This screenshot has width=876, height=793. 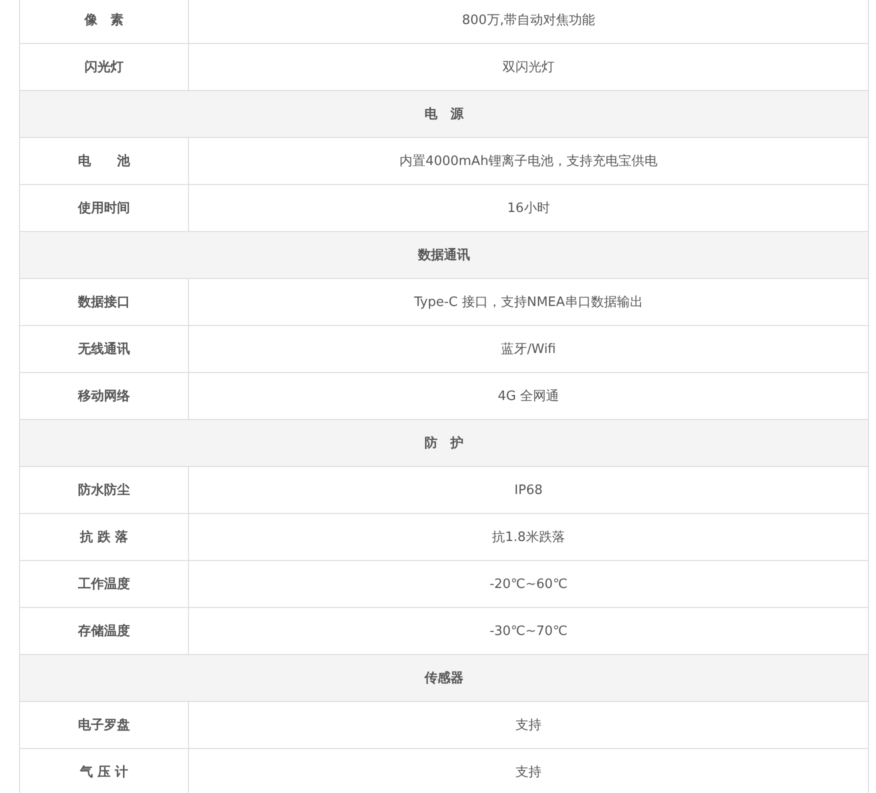 What do you see at coordinates (104, 537) in the screenshot?
I see `spec-label: 抗 跌 落` at bounding box center [104, 537].